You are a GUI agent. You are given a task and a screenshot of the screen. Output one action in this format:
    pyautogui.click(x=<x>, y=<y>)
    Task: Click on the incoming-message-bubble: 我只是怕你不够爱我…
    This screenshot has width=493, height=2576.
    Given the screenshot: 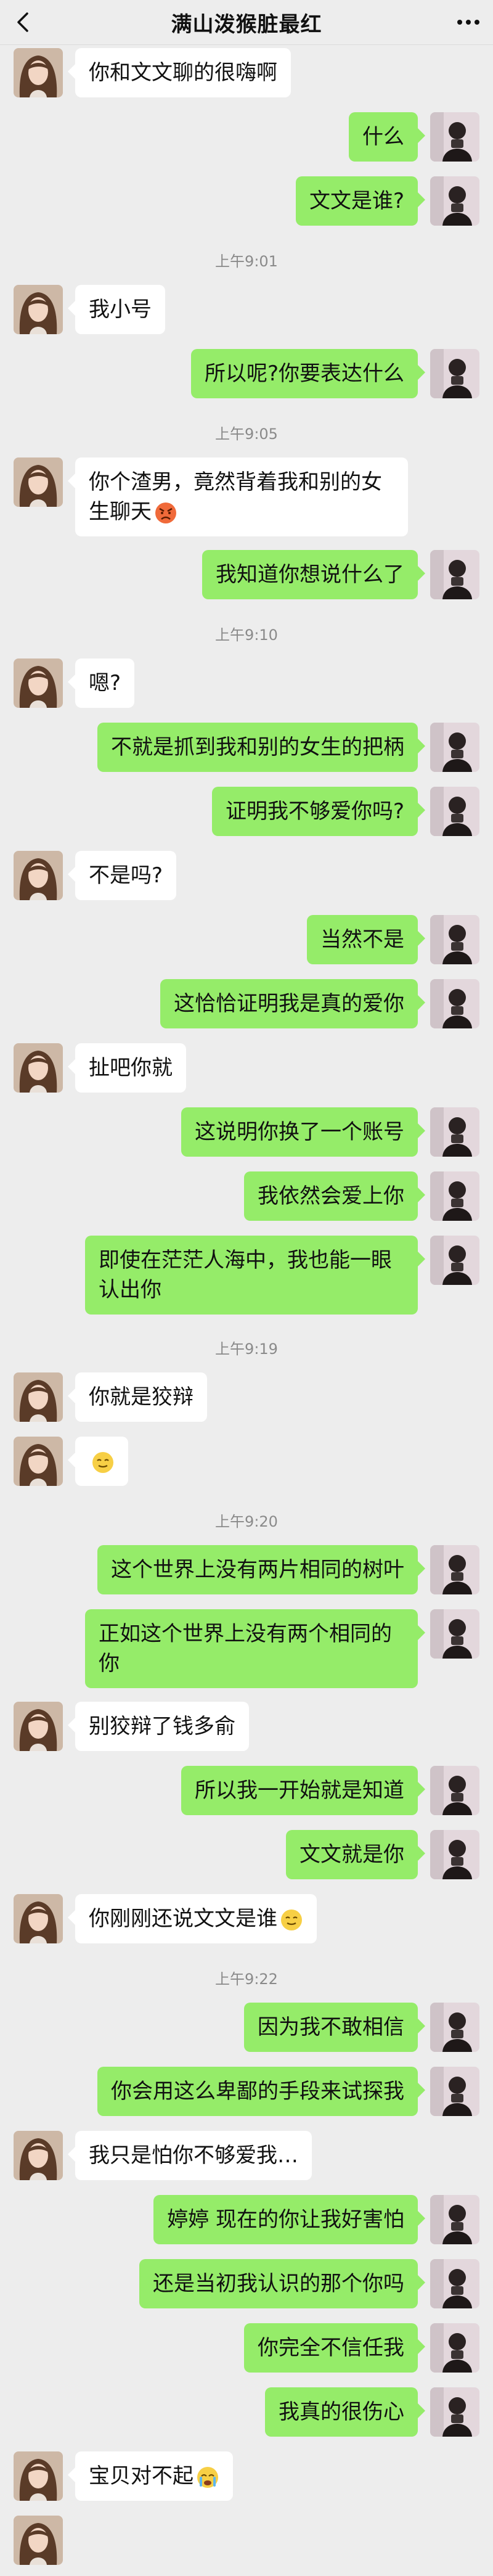 What is the action you would take?
    pyautogui.click(x=190, y=2156)
    